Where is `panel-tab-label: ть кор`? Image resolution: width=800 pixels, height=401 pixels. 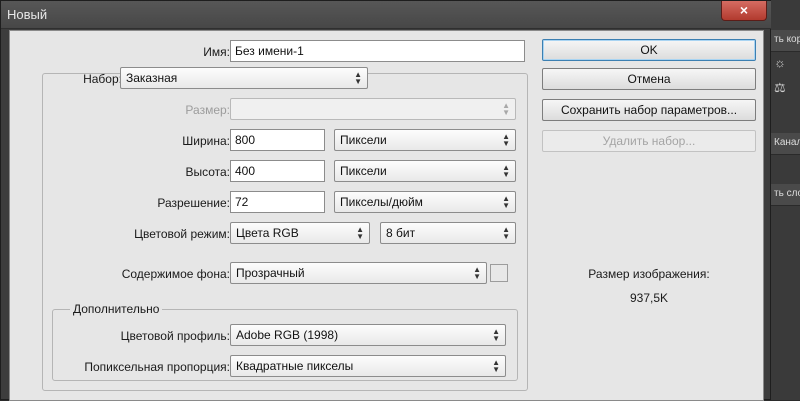 panel-tab-label: ть кор is located at coordinates (785, 41).